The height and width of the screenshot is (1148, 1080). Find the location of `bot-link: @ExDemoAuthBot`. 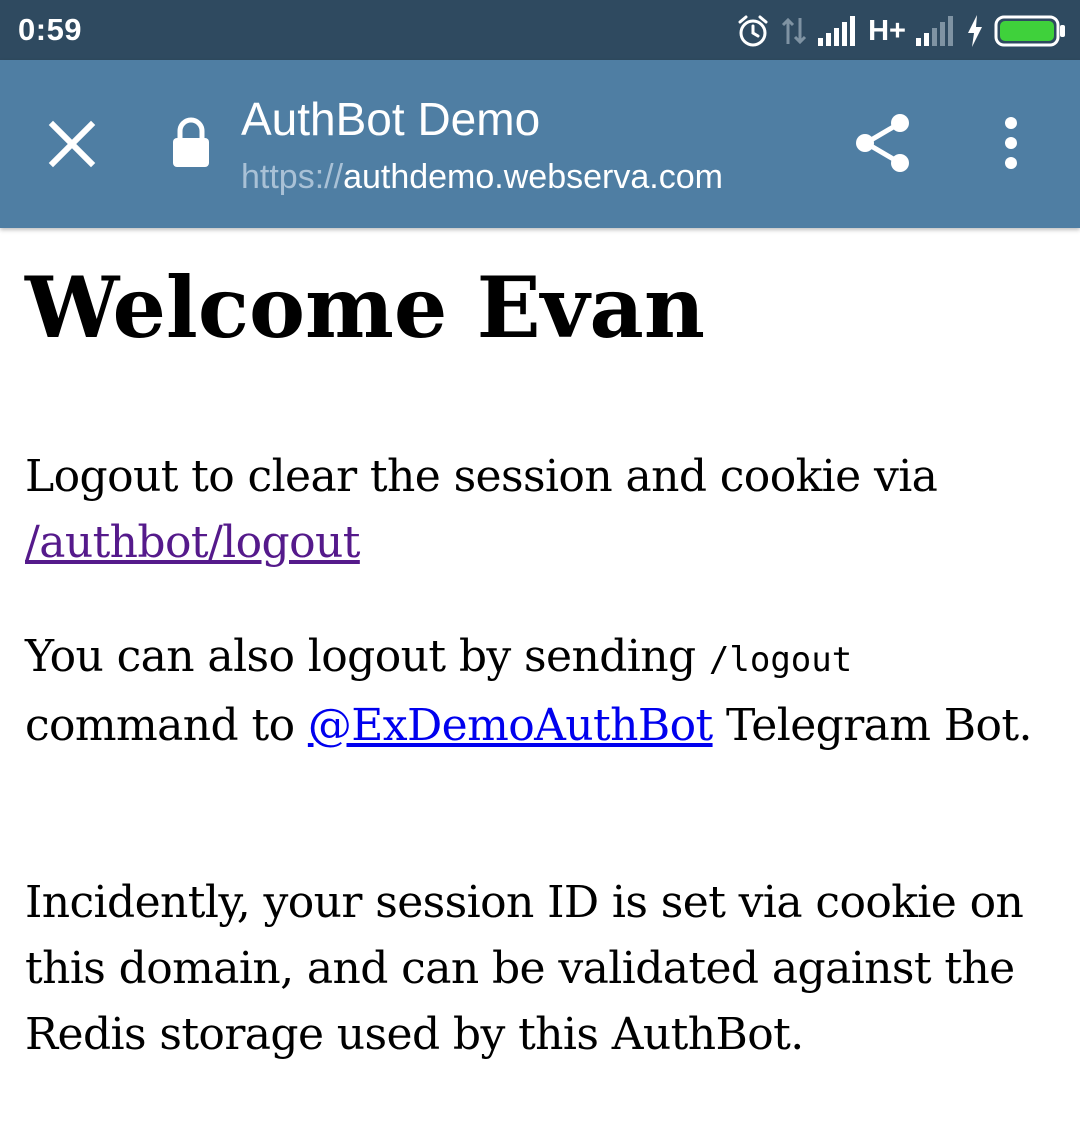

bot-link: @ExDemoAuthBot is located at coordinates (510, 725).